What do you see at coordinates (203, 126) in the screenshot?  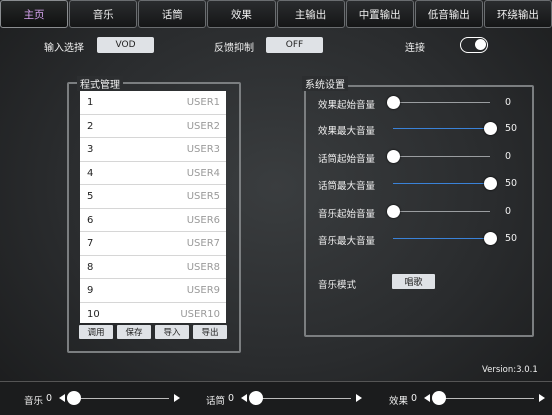 I see `item-name: USER2` at bounding box center [203, 126].